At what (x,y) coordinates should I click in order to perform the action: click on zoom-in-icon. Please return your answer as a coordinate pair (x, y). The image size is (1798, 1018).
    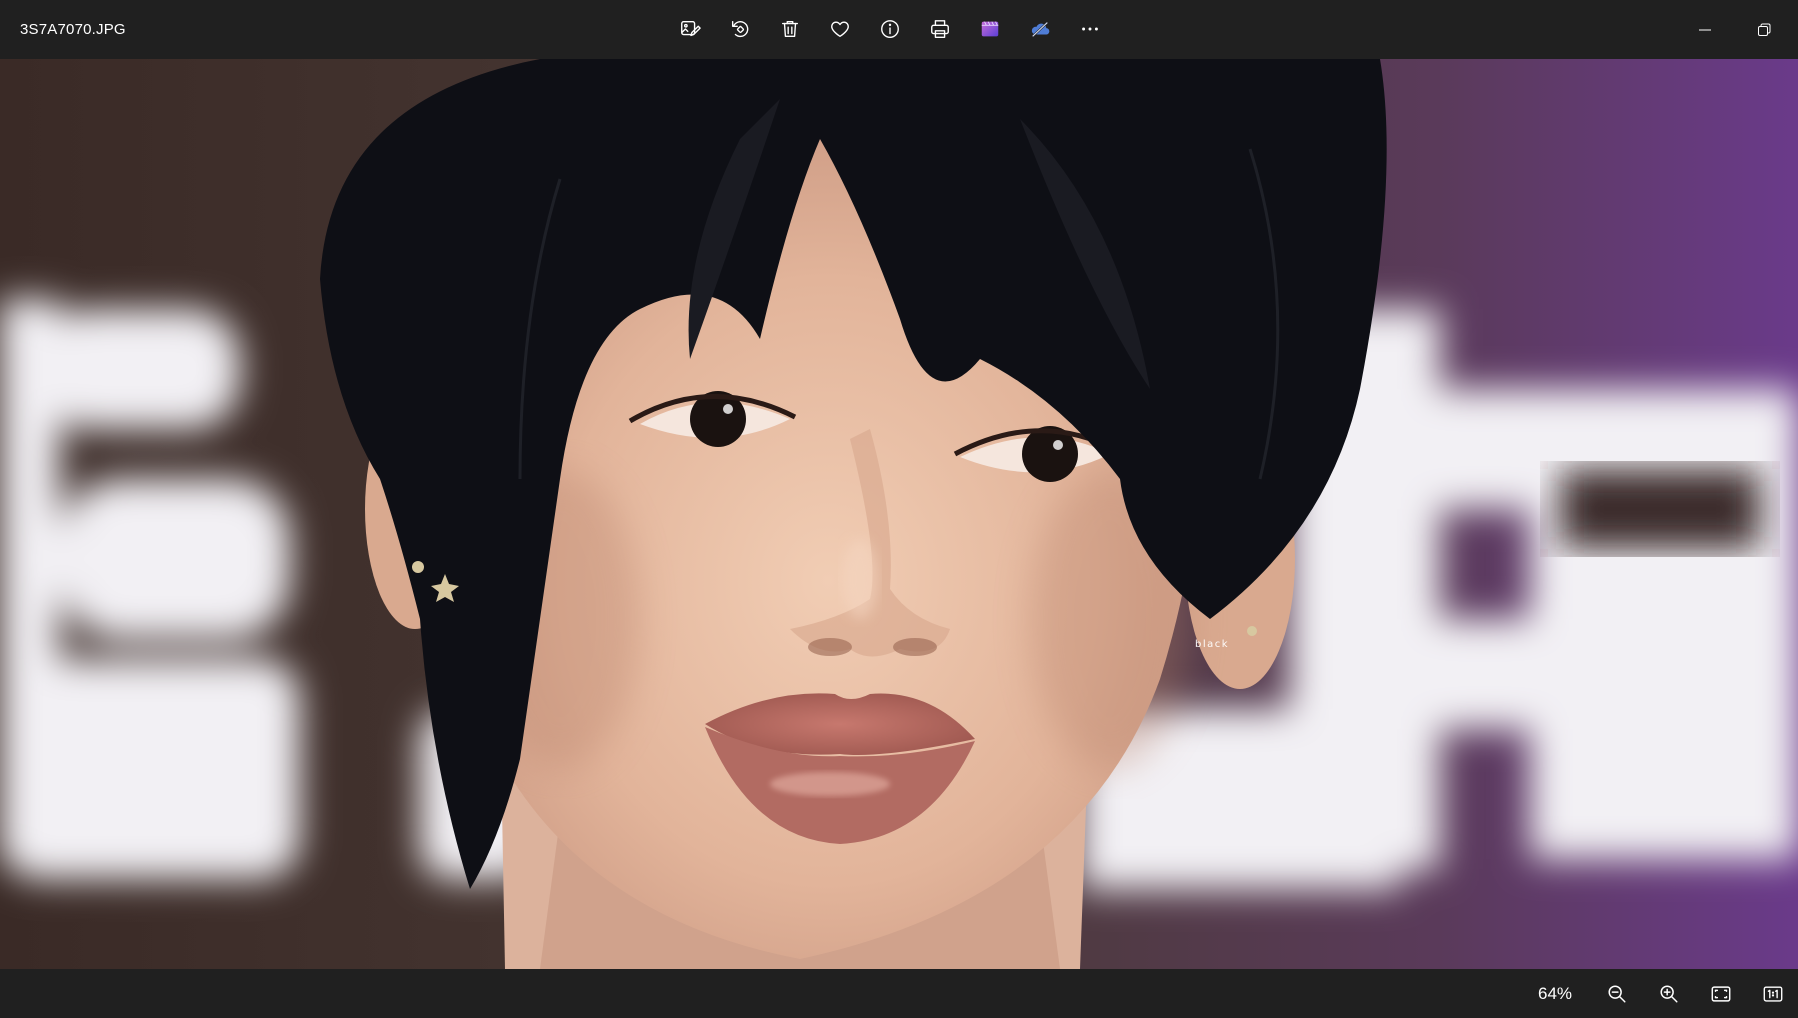
    Looking at the image, I should click on (1669, 994).